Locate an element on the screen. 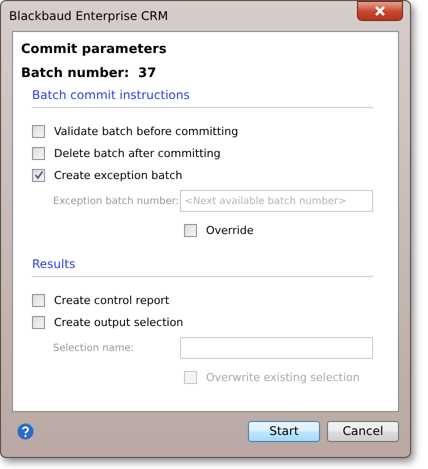  checkbox-label: Override is located at coordinates (230, 230).